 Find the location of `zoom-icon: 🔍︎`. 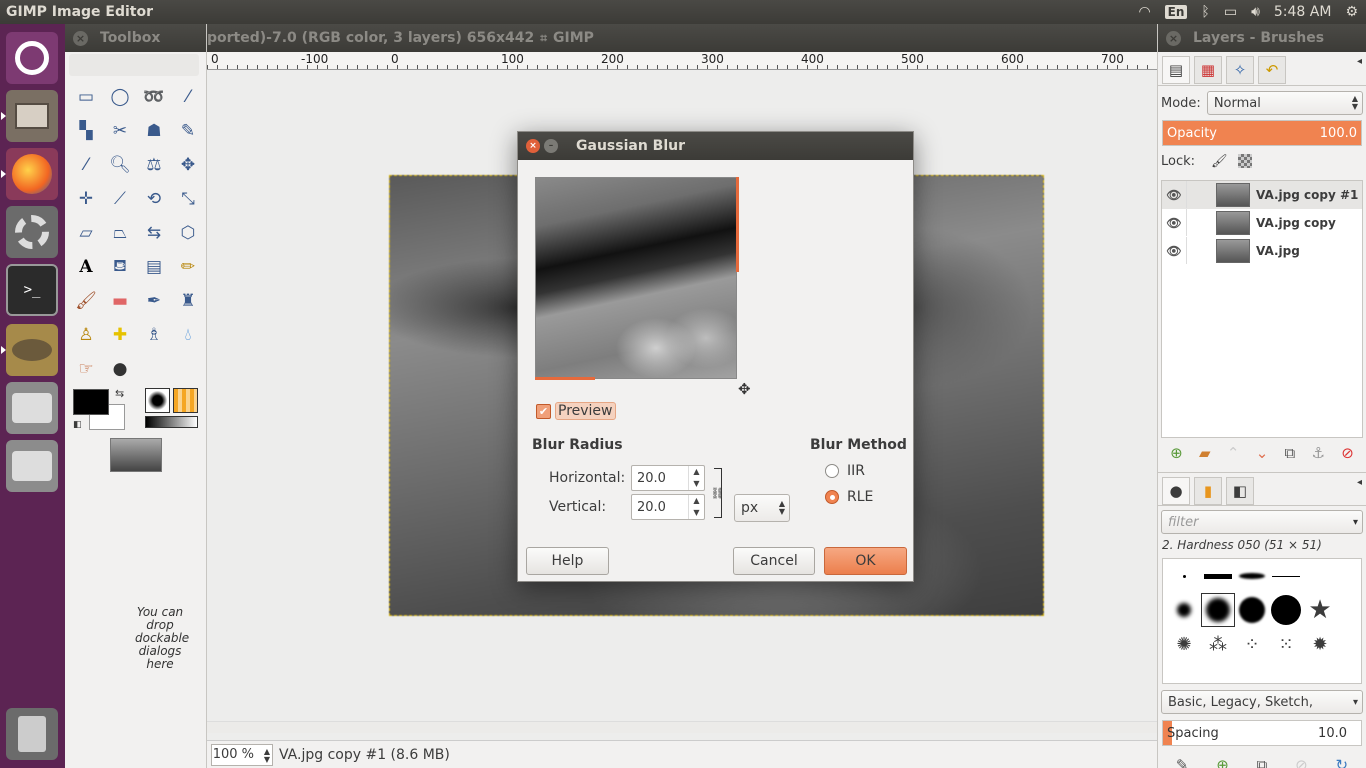

zoom-icon: 🔍︎ is located at coordinates (120, 165).